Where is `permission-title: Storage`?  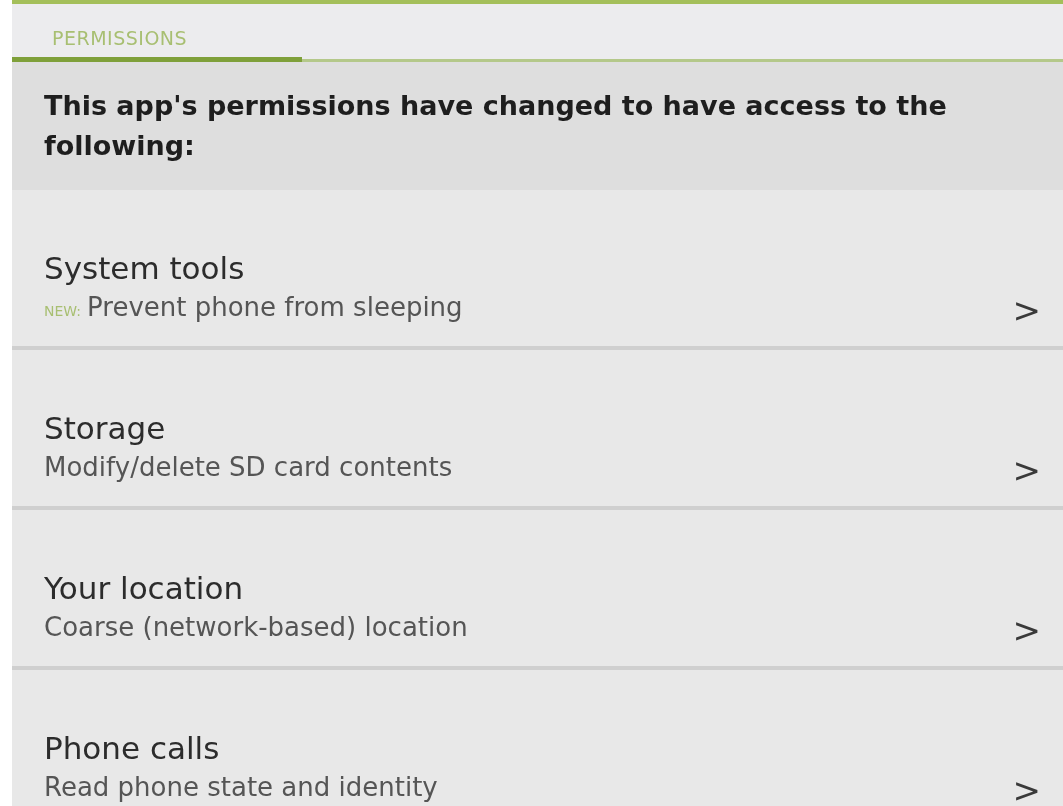 permission-title: Storage is located at coordinates (105, 428).